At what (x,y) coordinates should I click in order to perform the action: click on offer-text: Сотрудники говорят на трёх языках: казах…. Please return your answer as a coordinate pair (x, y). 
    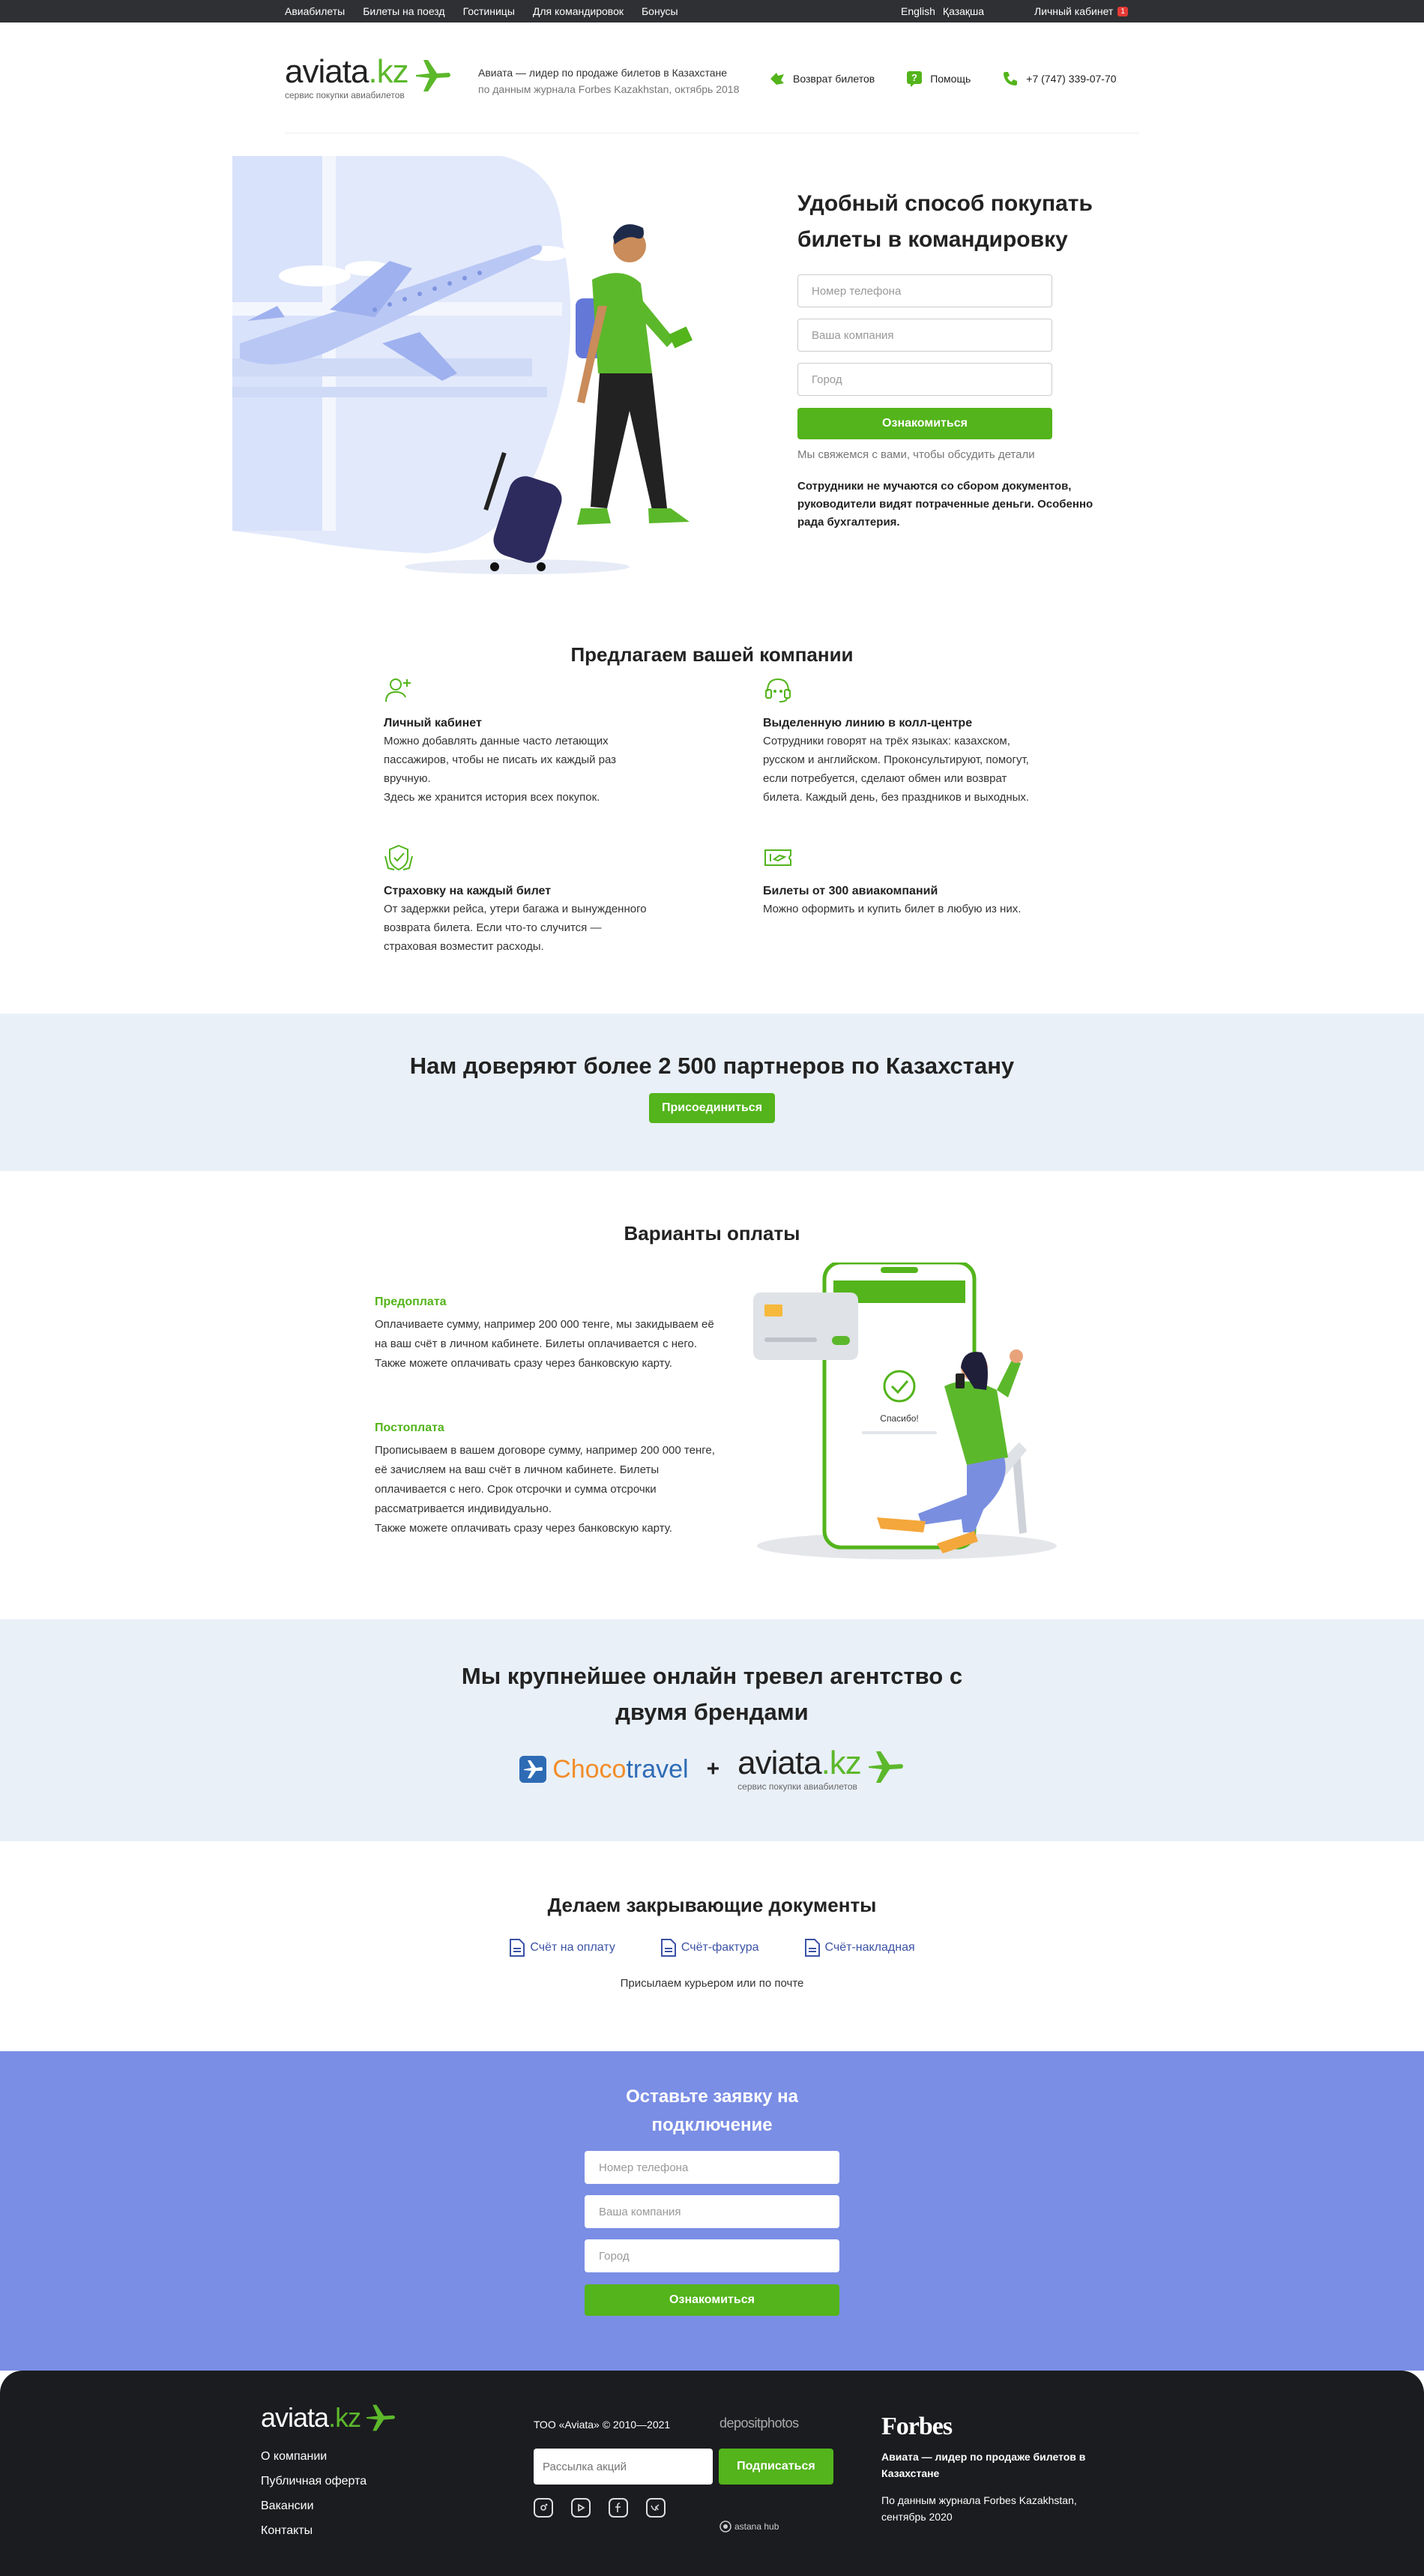
    Looking at the image, I should click on (897, 770).